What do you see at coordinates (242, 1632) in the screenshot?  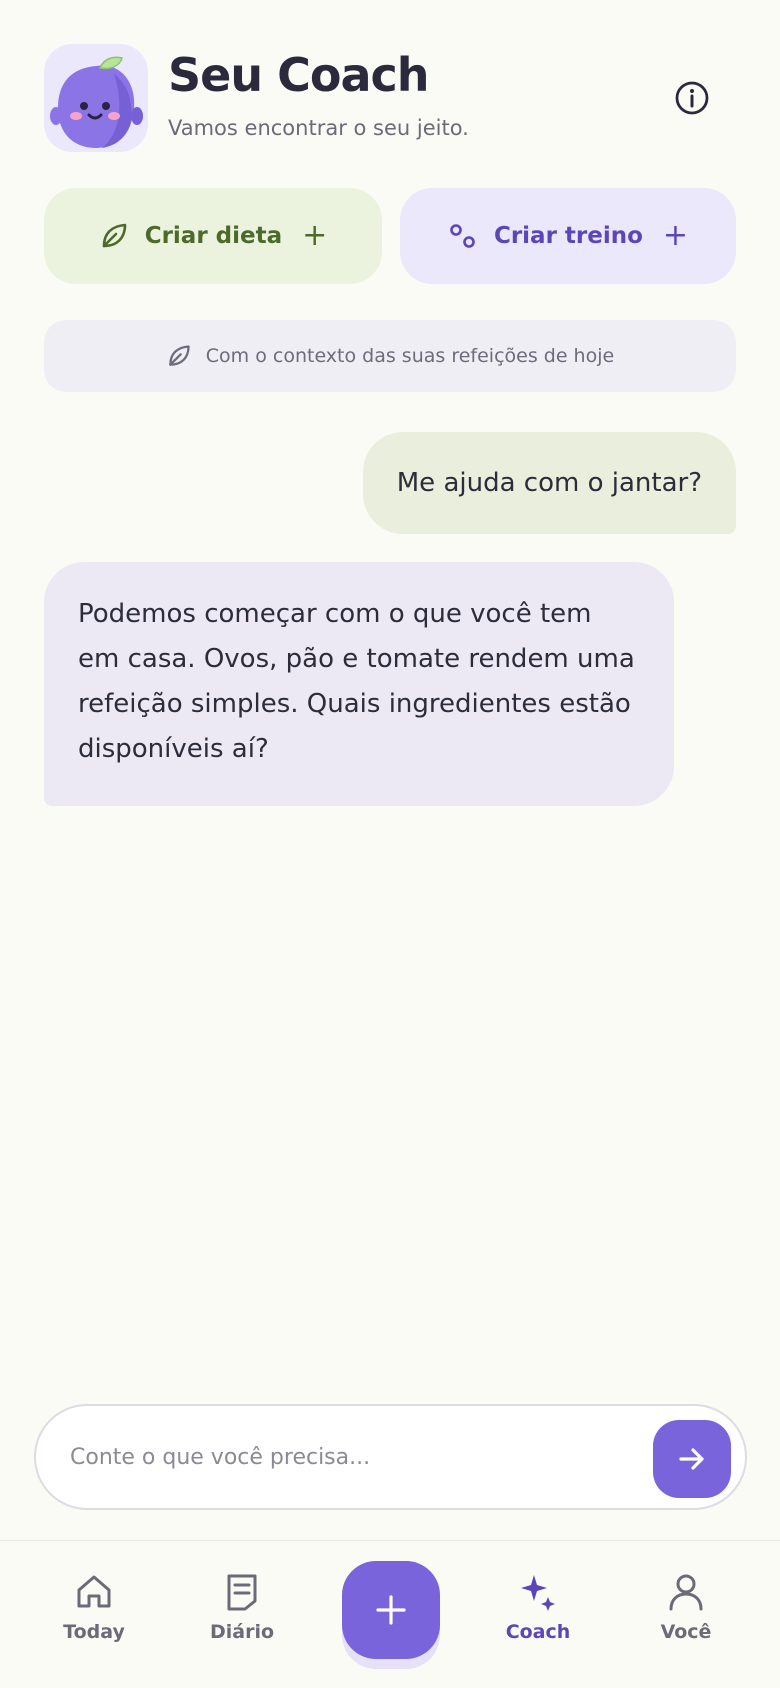 I see `tab-diario-label: Diário` at bounding box center [242, 1632].